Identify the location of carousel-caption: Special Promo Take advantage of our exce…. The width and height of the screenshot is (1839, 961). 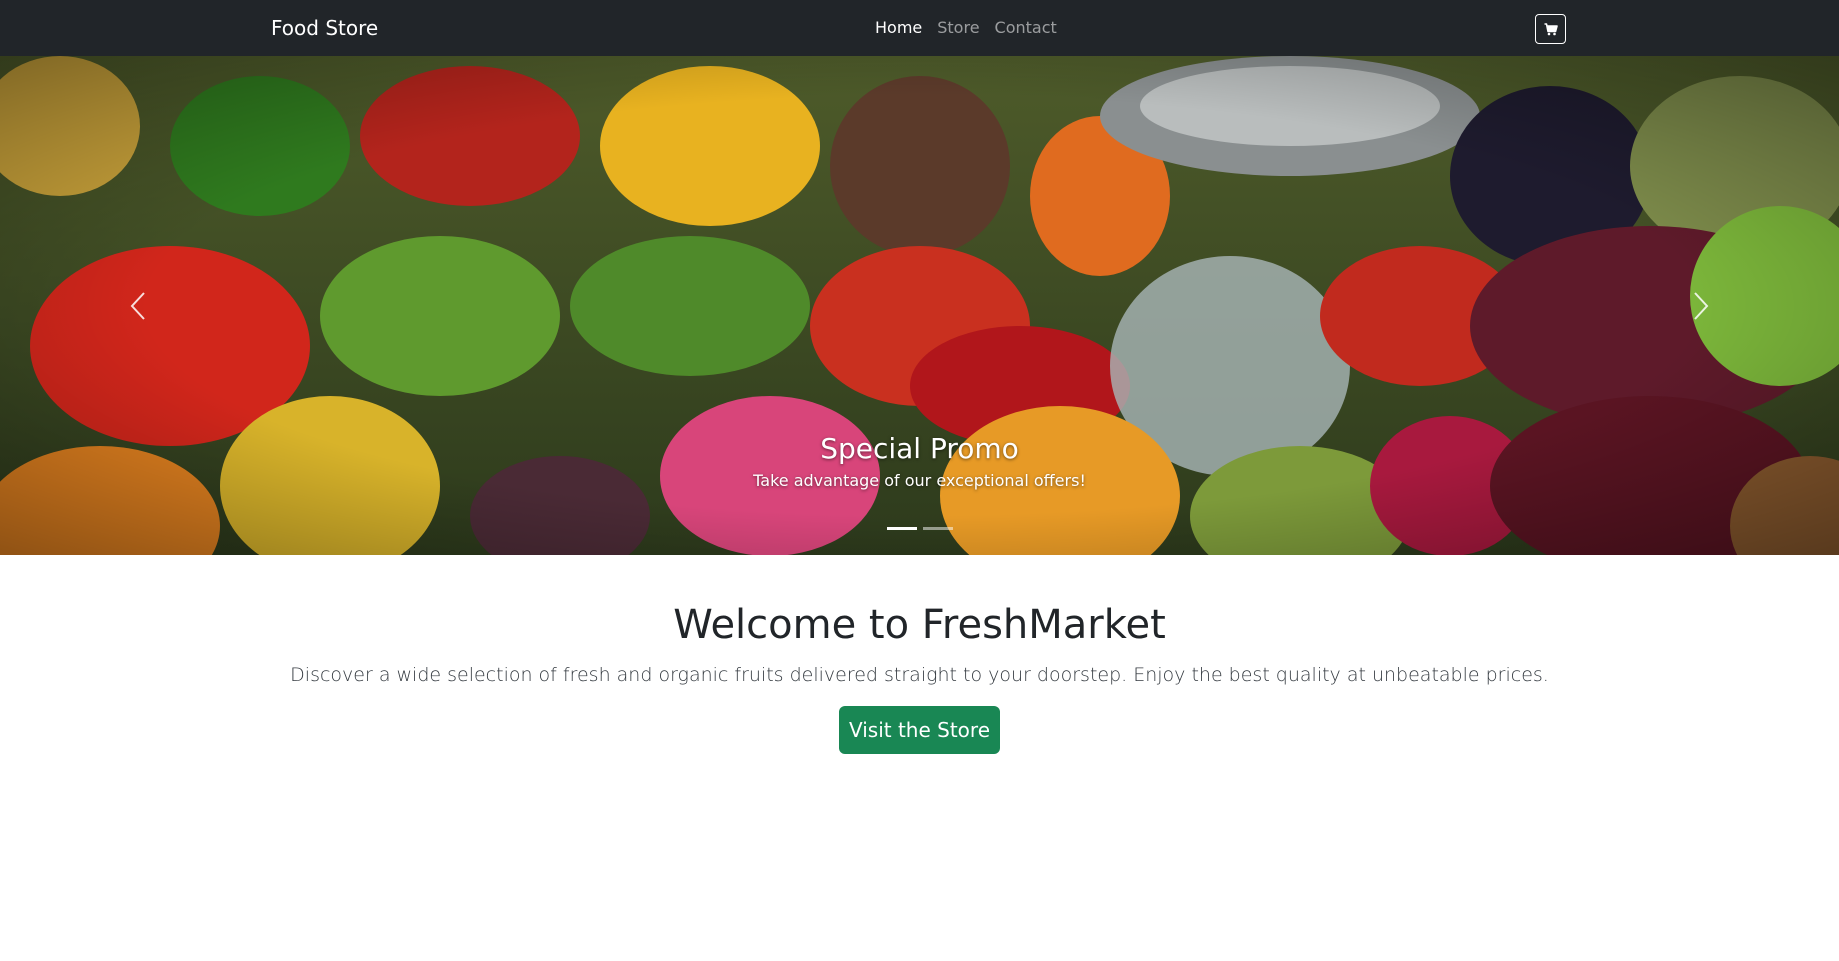
(919, 462).